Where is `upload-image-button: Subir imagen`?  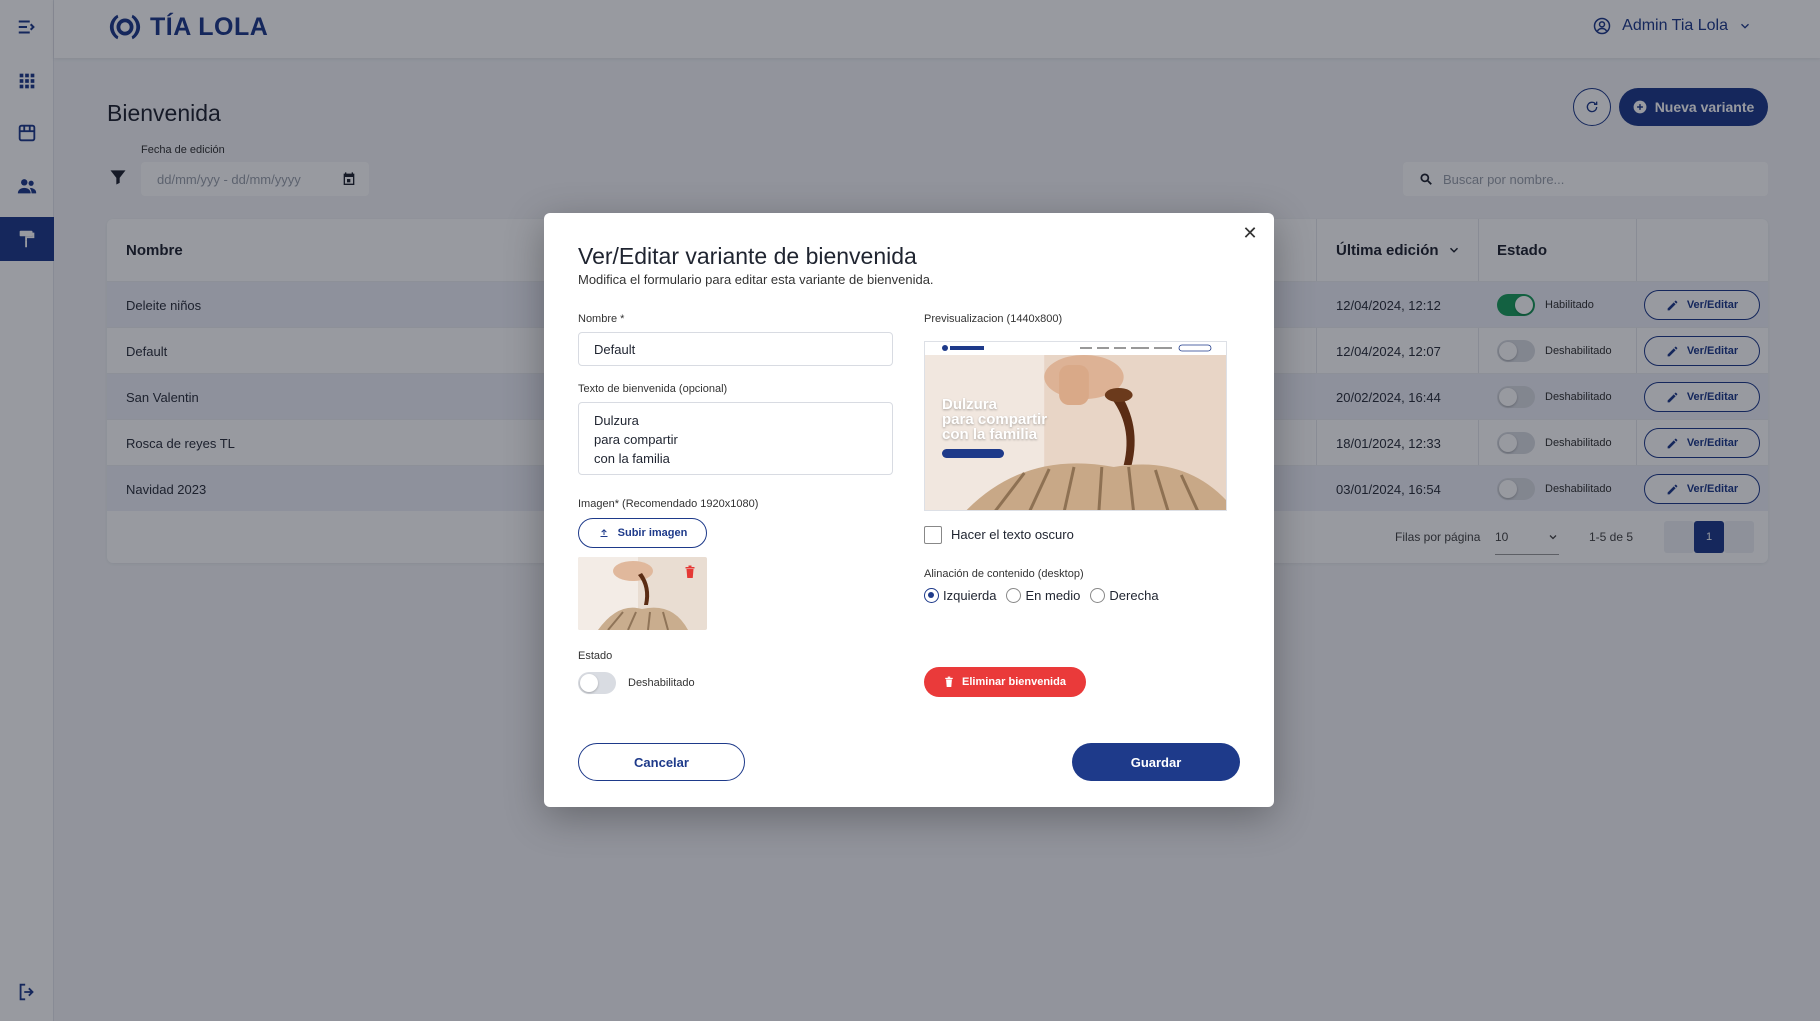 upload-image-button: Subir imagen is located at coordinates (642, 533).